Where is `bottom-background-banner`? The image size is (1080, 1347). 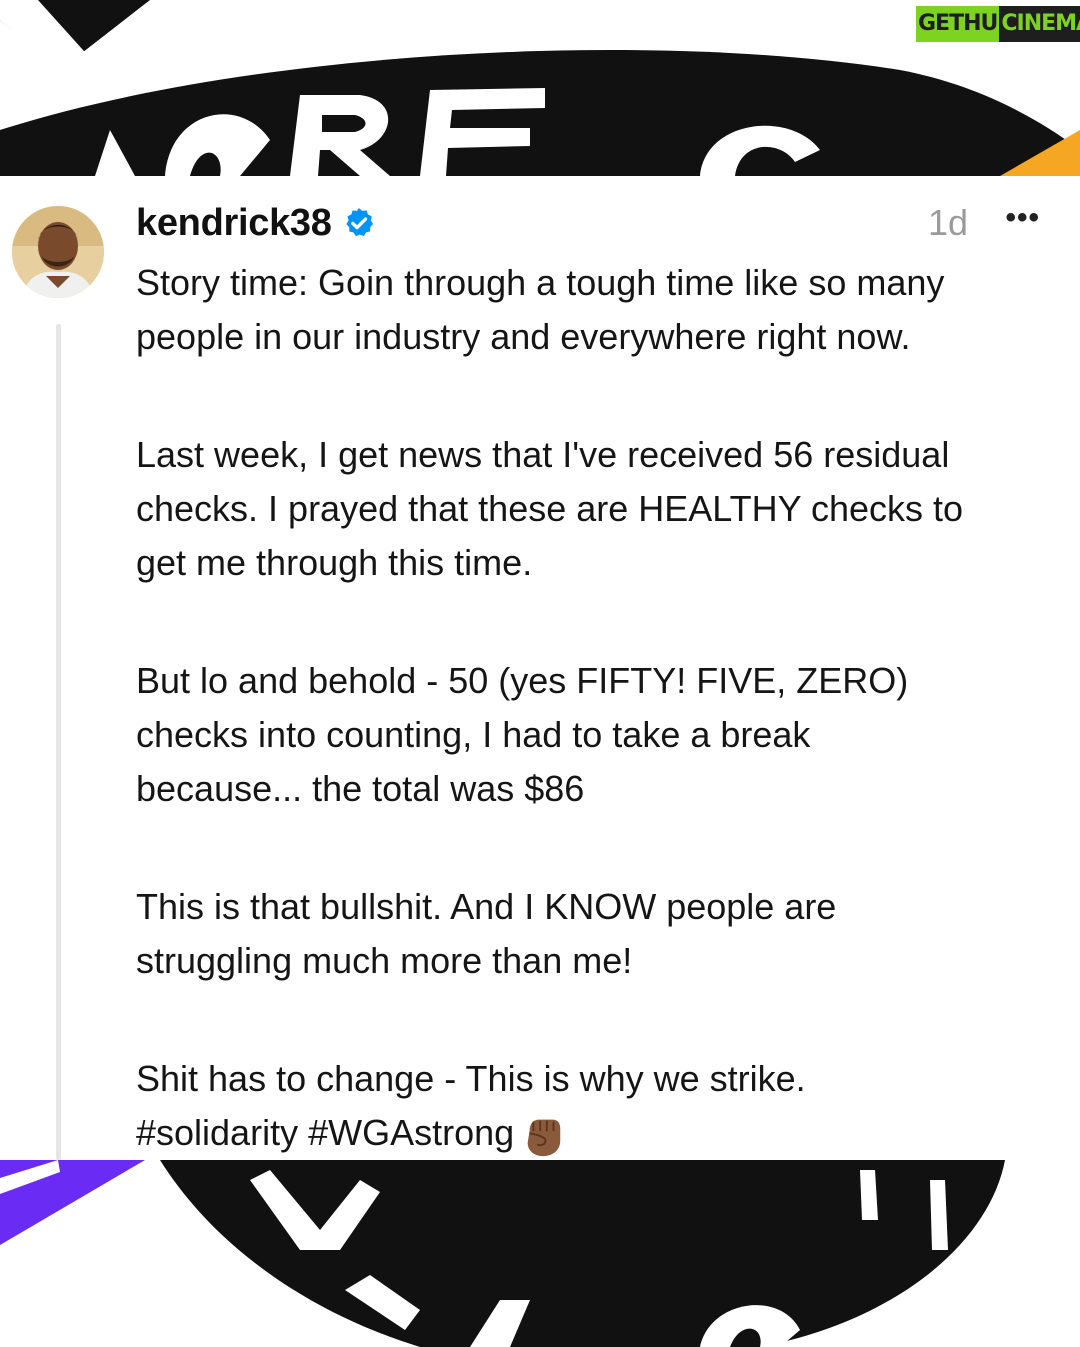
bottom-background-banner is located at coordinates (540, 1253).